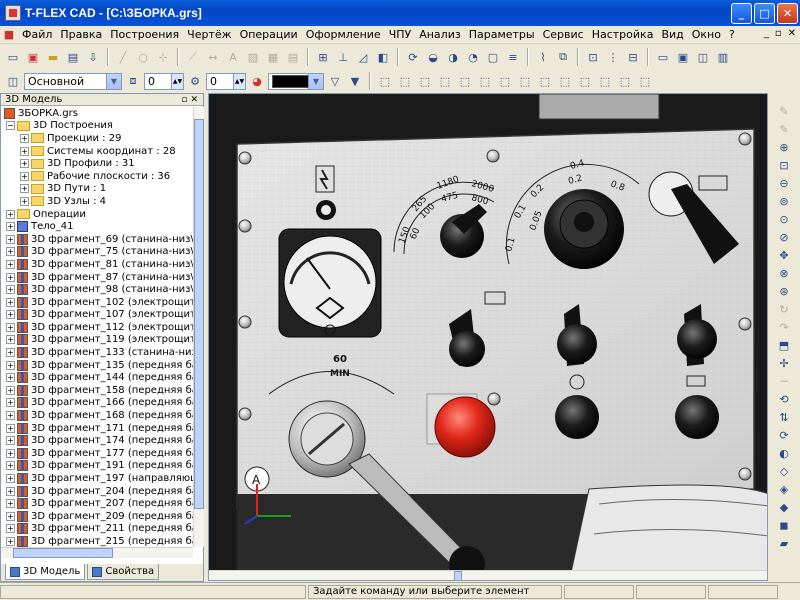 The height and width of the screenshot is (600, 800). What do you see at coordinates (355, 81) in the screenshot?
I see `select-icon: ▼` at bounding box center [355, 81].